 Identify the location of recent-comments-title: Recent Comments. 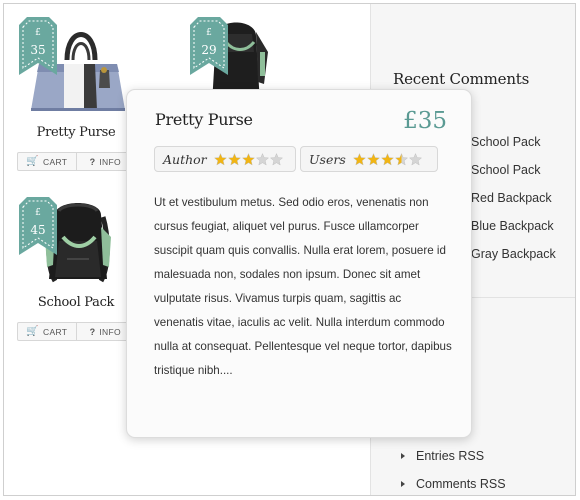
(461, 79).